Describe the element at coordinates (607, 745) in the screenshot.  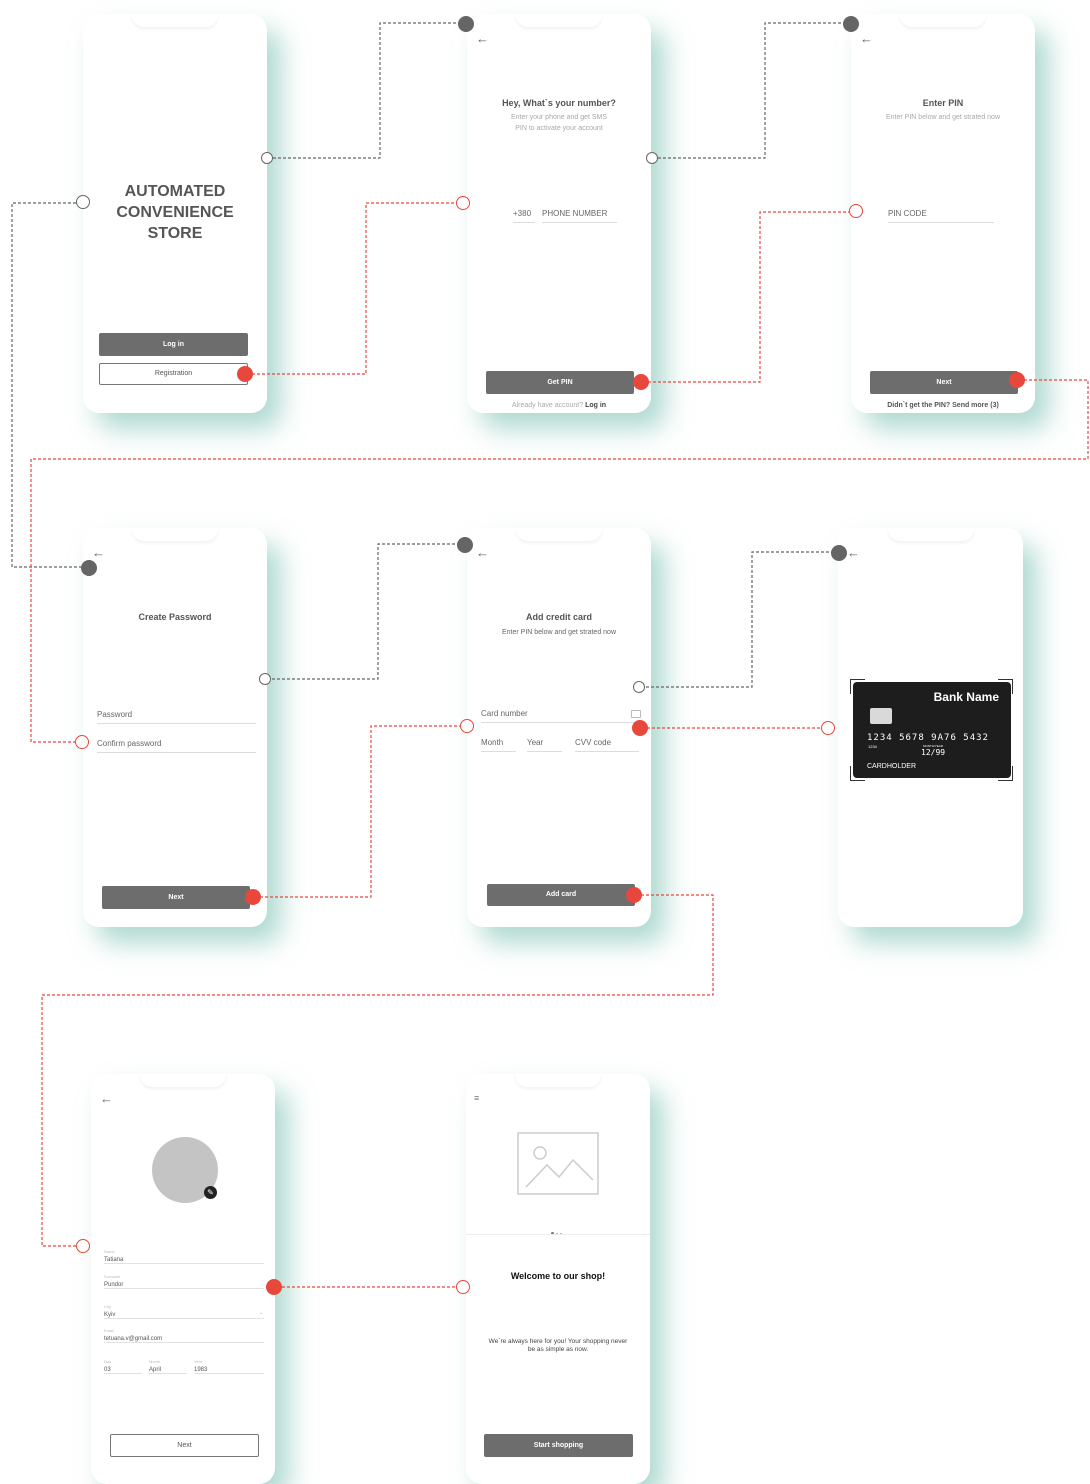
I see `cvv-input: CVV code` at that location.